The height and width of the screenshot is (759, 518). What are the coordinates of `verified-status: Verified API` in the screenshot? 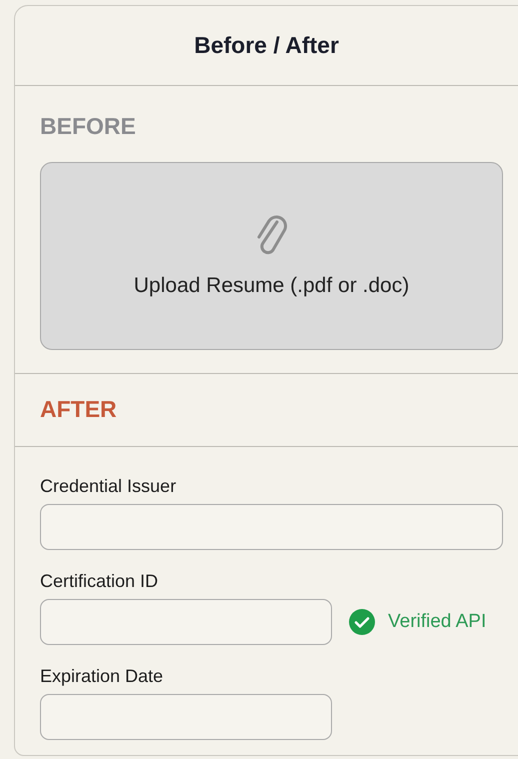 It's located at (437, 622).